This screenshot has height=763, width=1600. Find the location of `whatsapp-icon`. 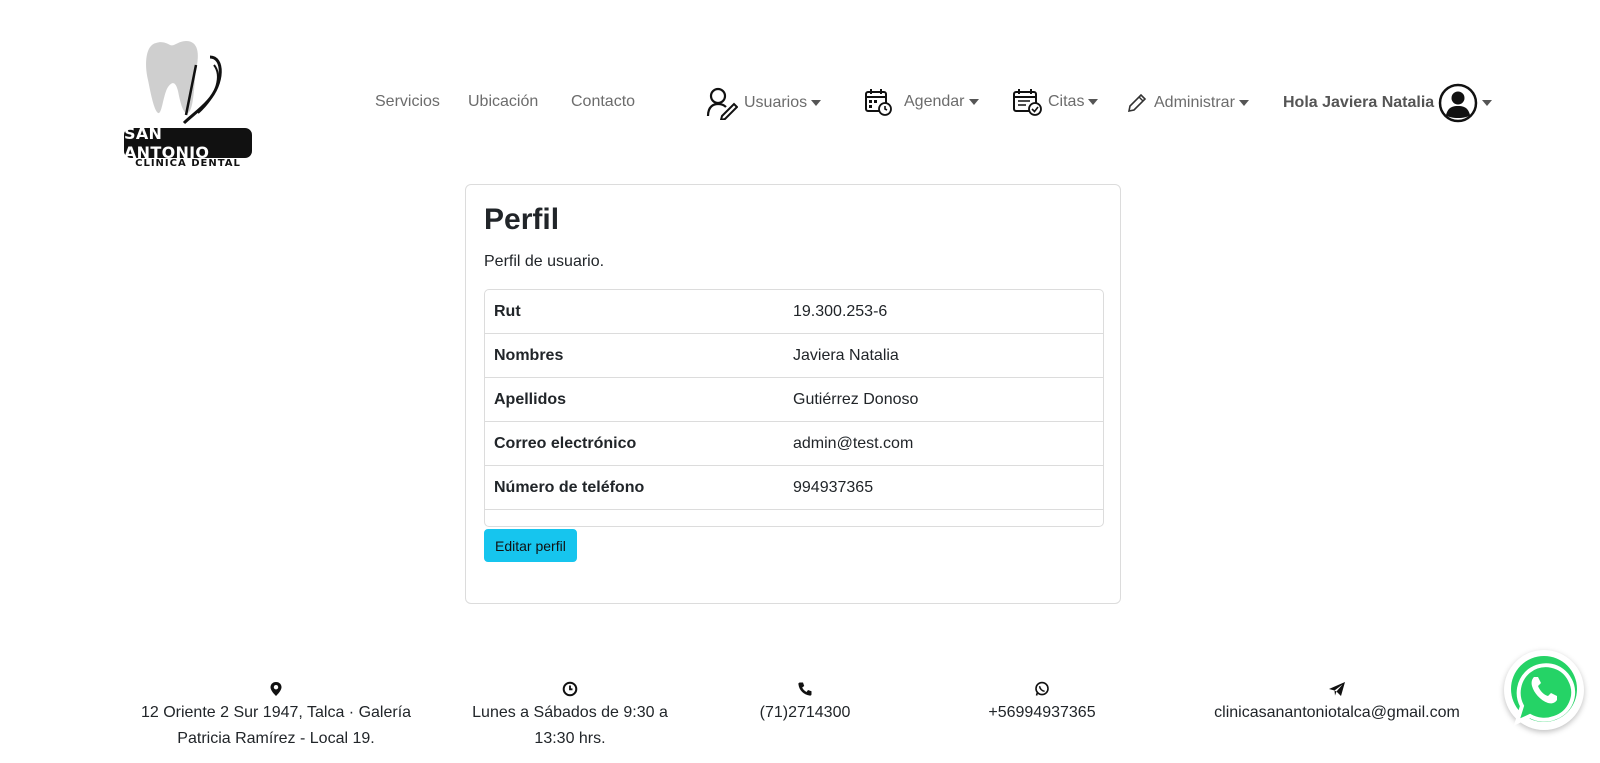

whatsapp-icon is located at coordinates (1544, 691).